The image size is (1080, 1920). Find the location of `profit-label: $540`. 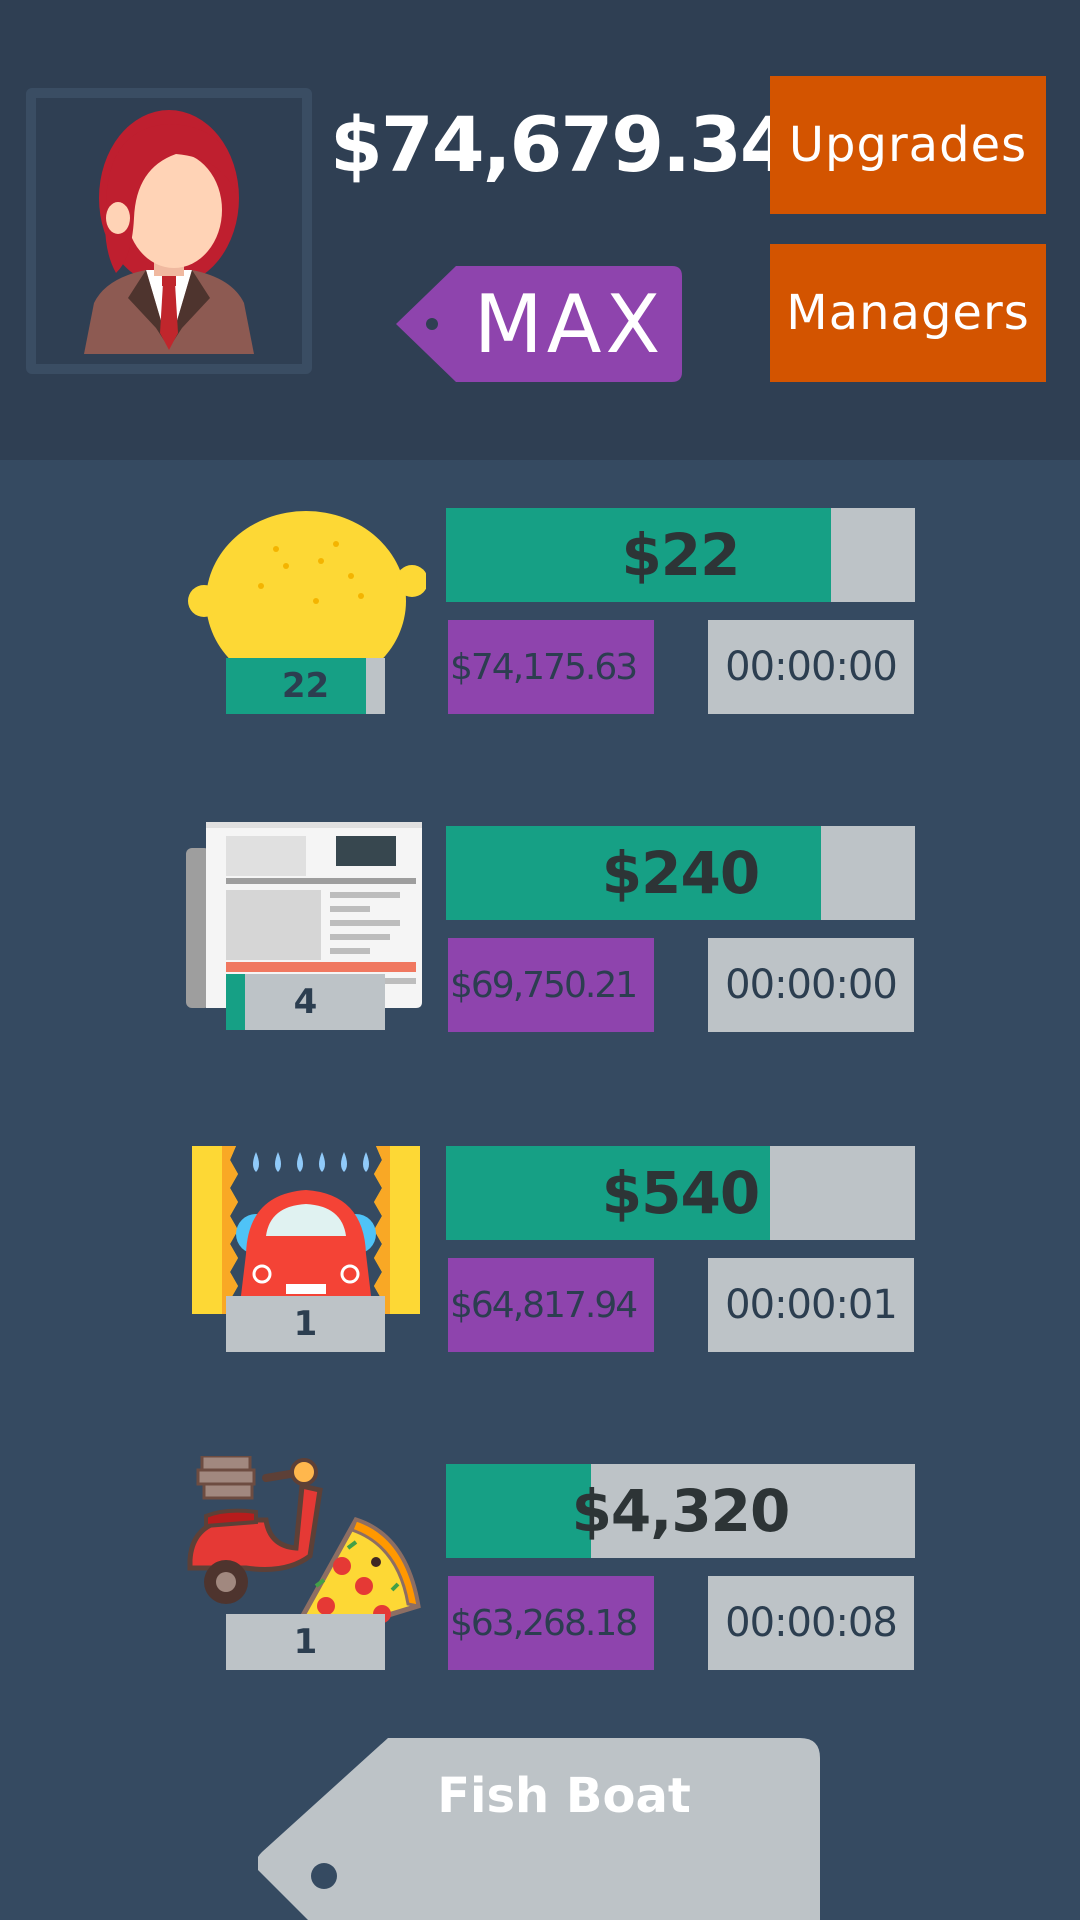

profit-label: $540 is located at coordinates (680, 1193).